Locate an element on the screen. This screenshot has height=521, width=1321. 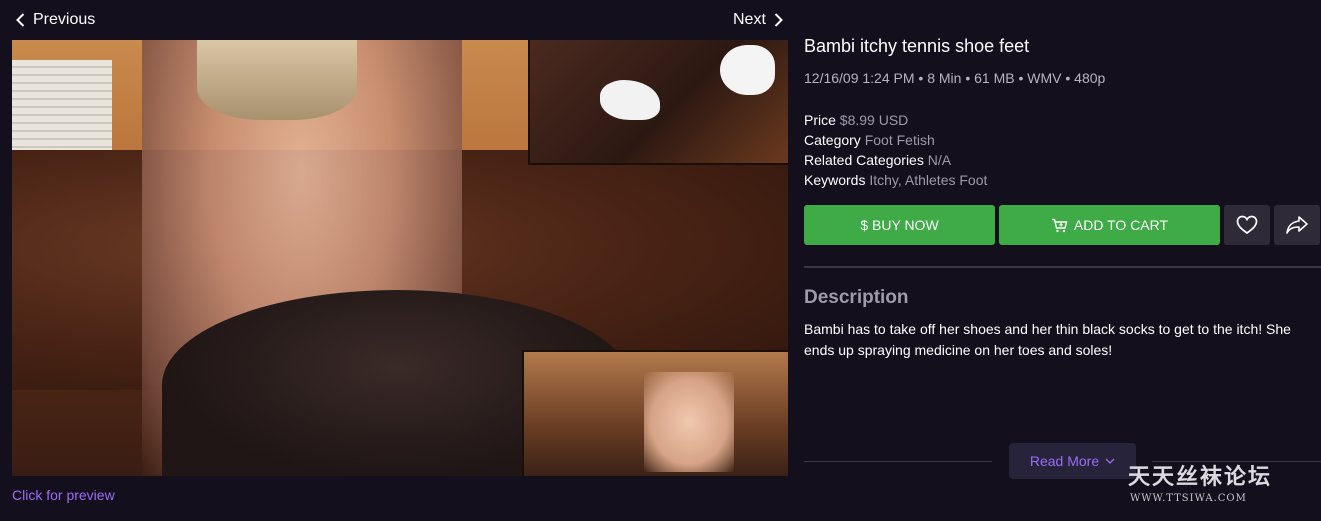
heart-icon is located at coordinates (1247, 225).